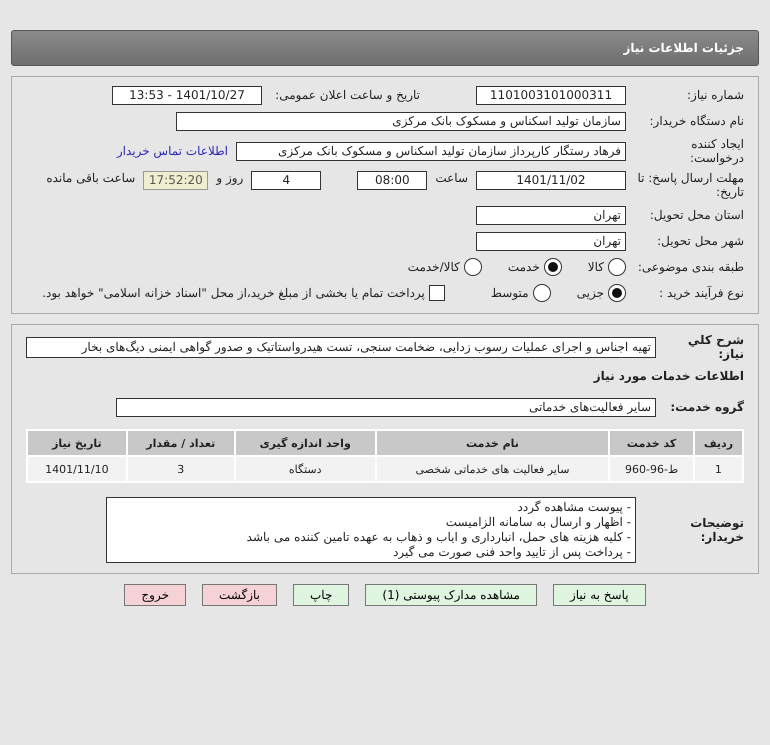 This screenshot has height=745, width=770. I want to click on column-header: ردیف, so click(718, 443).